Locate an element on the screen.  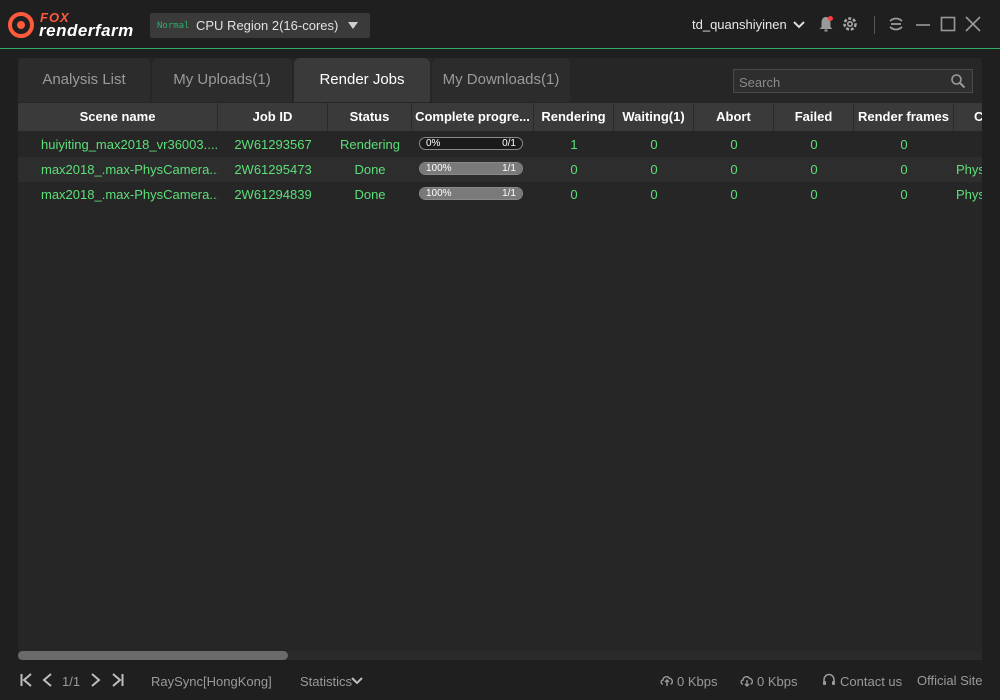
col-header-job-id: Job ID is located at coordinates (273, 117).